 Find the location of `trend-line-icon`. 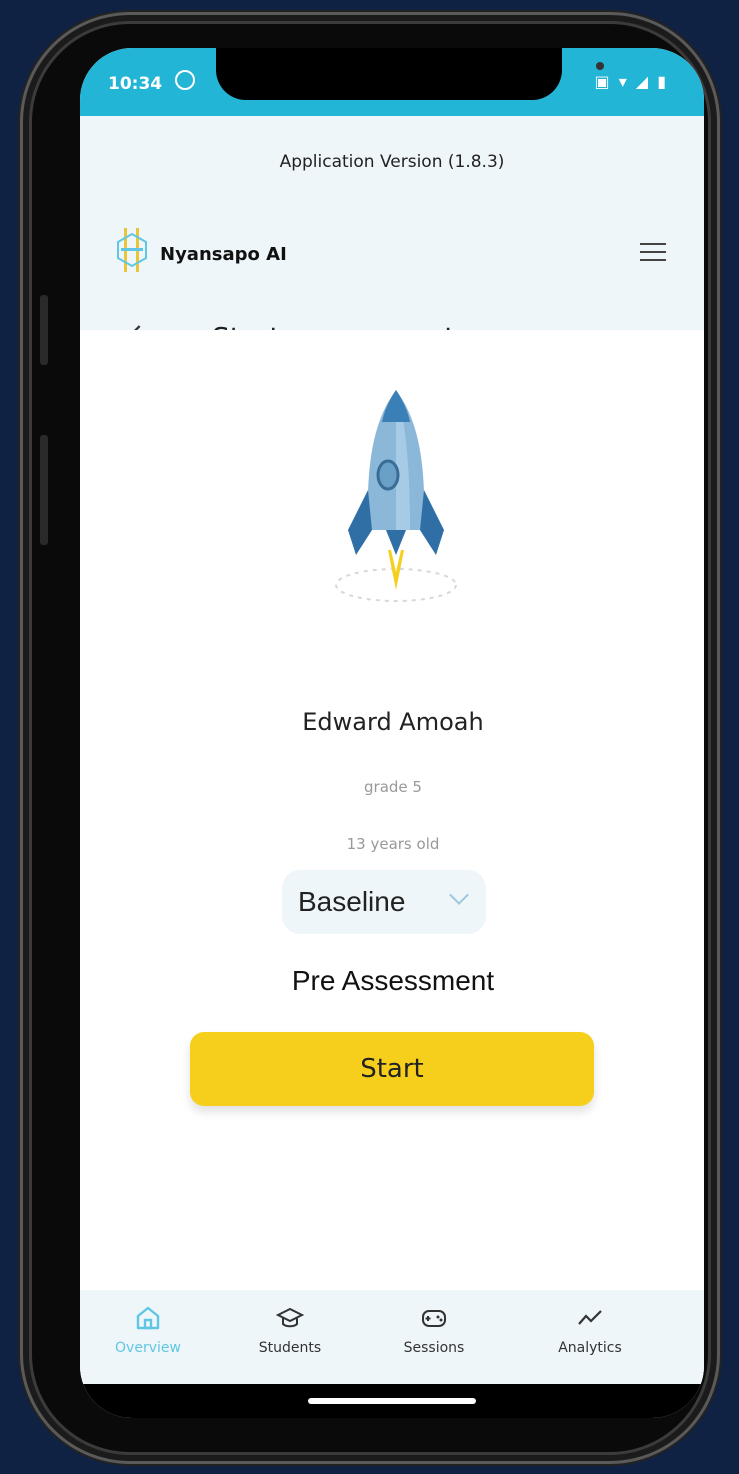

trend-line-icon is located at coordinates (590, 1317).